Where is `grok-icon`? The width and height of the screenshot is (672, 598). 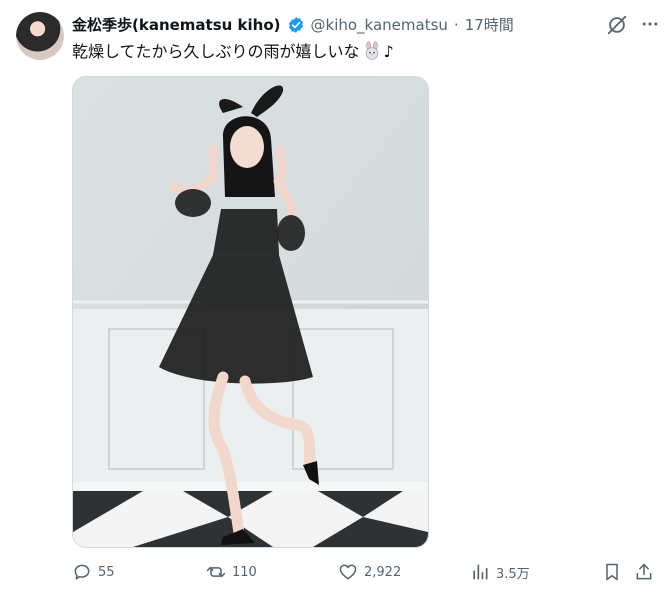 grok-icon is located at coordinates (617, 25).